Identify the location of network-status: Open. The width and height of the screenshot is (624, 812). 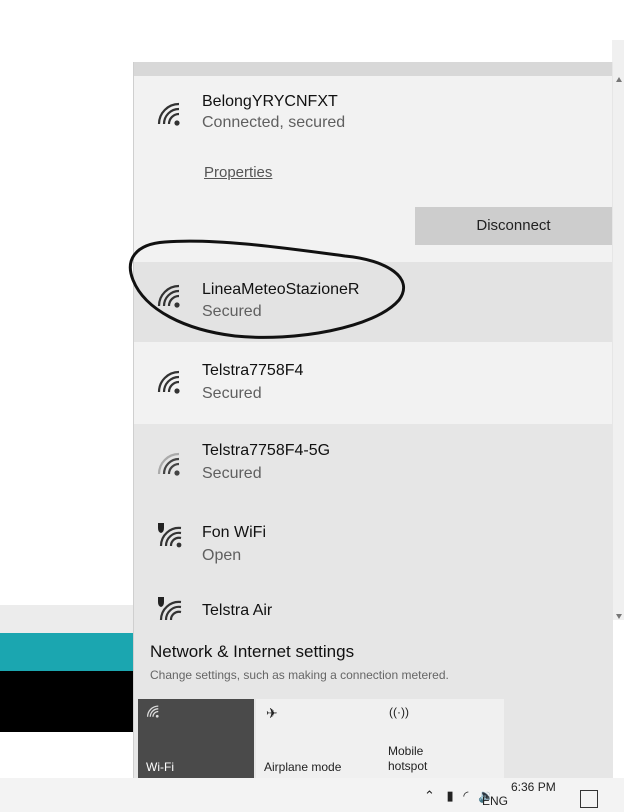
(222, 555).